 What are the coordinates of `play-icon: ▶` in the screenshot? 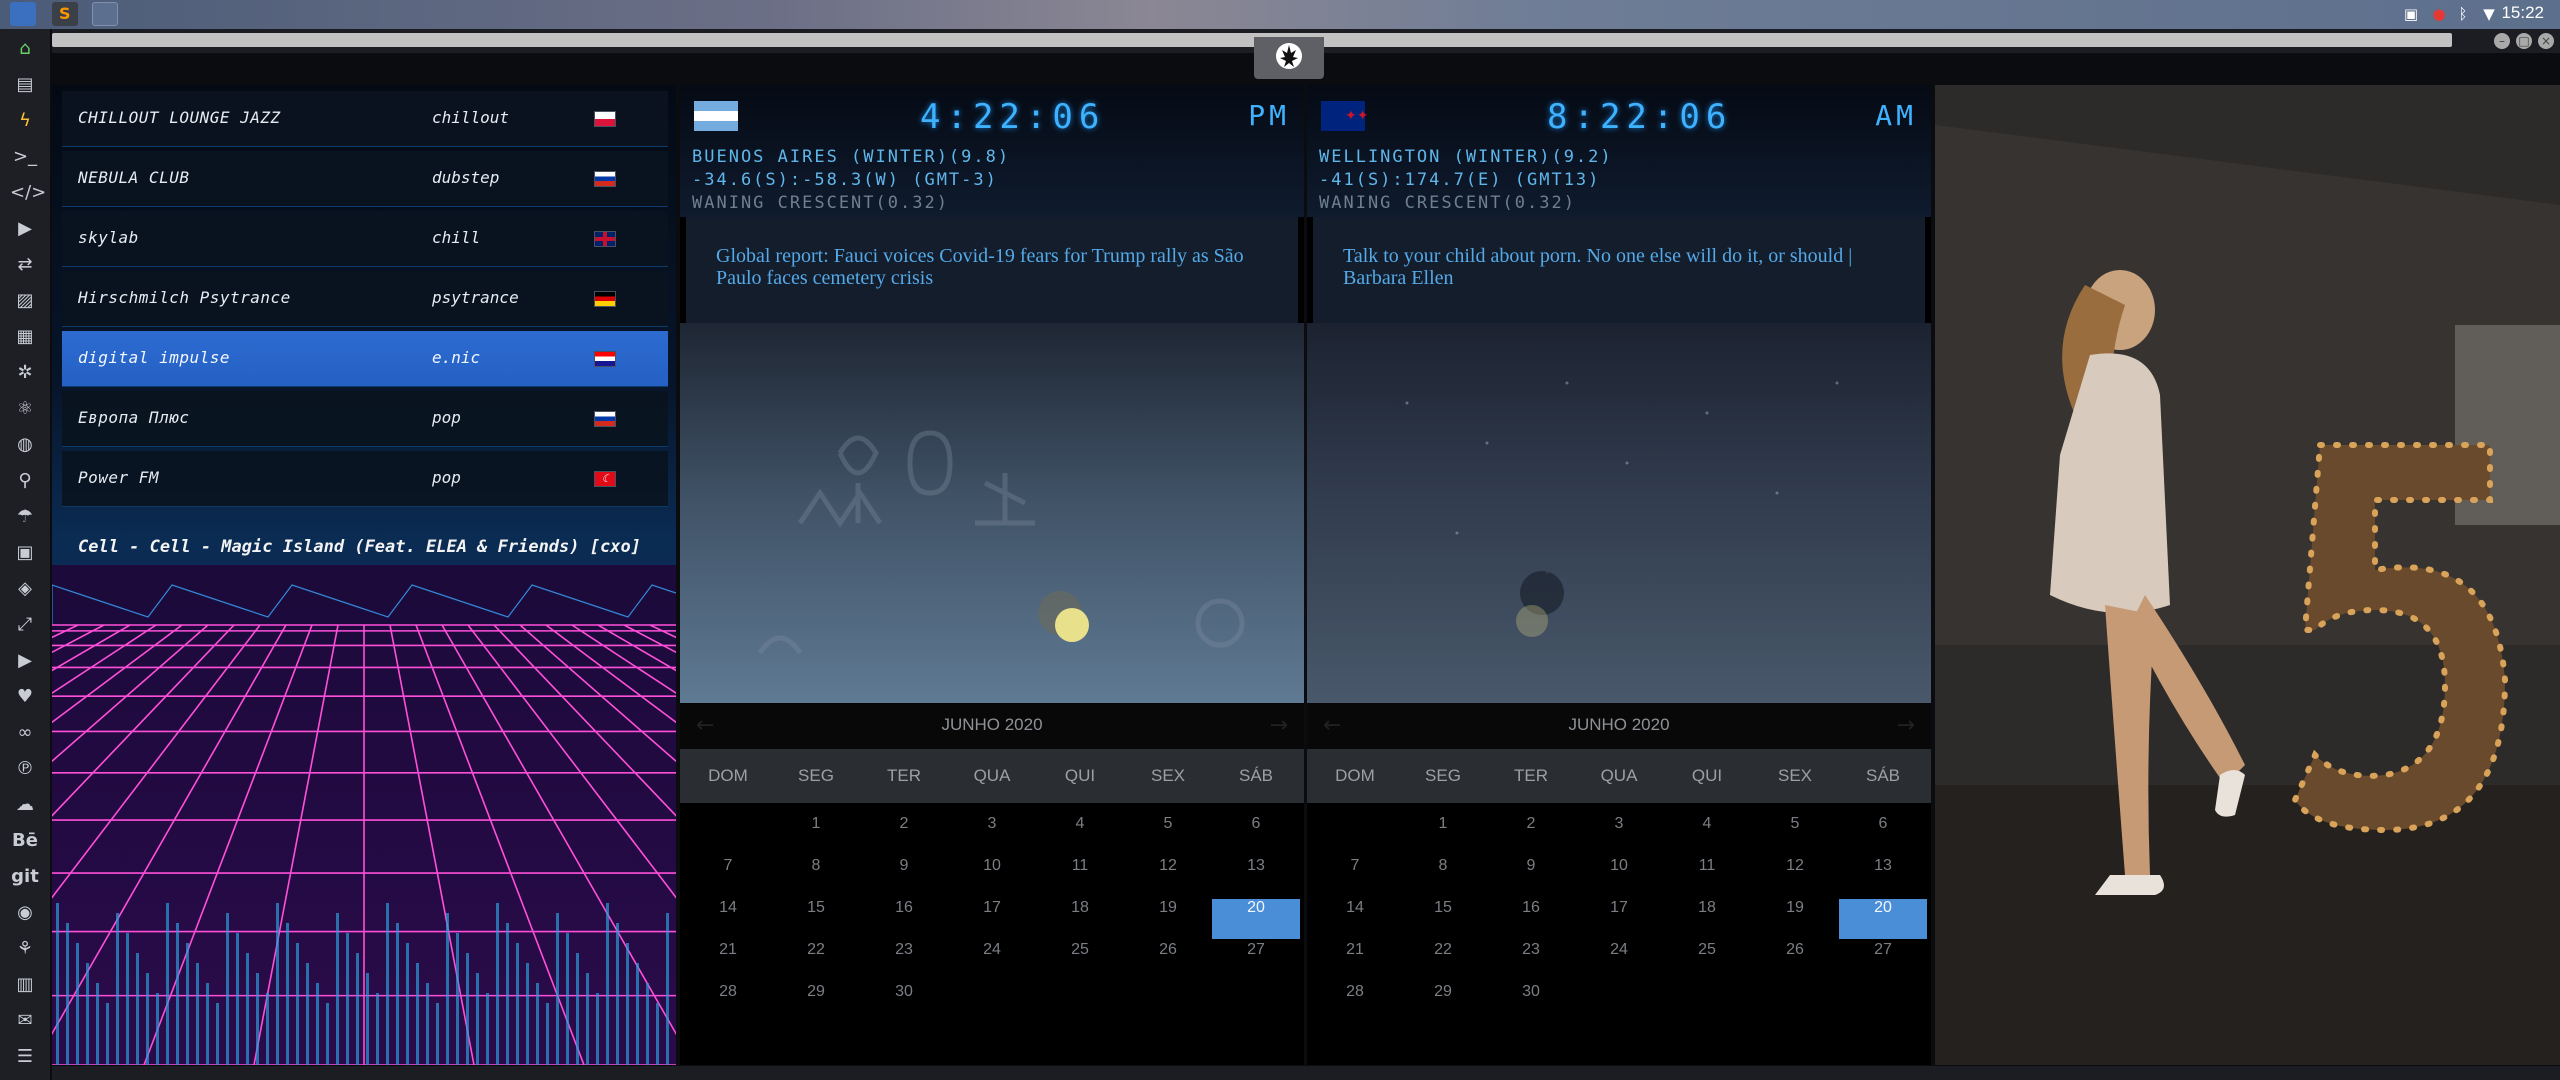 It's located at (25, 229).